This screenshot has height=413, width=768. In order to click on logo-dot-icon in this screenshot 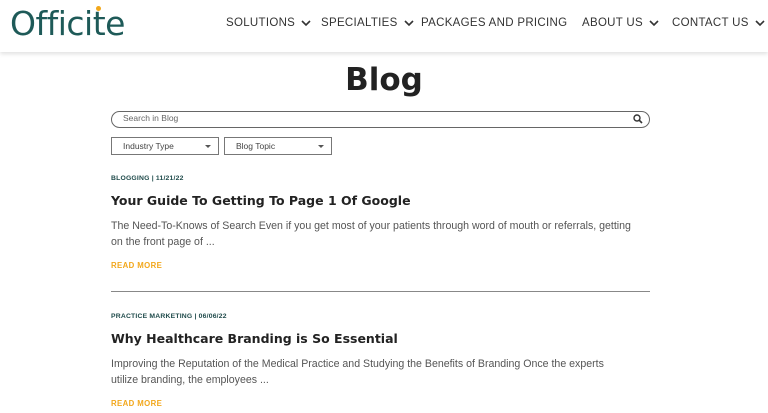, I will do `click(98, 8)`.